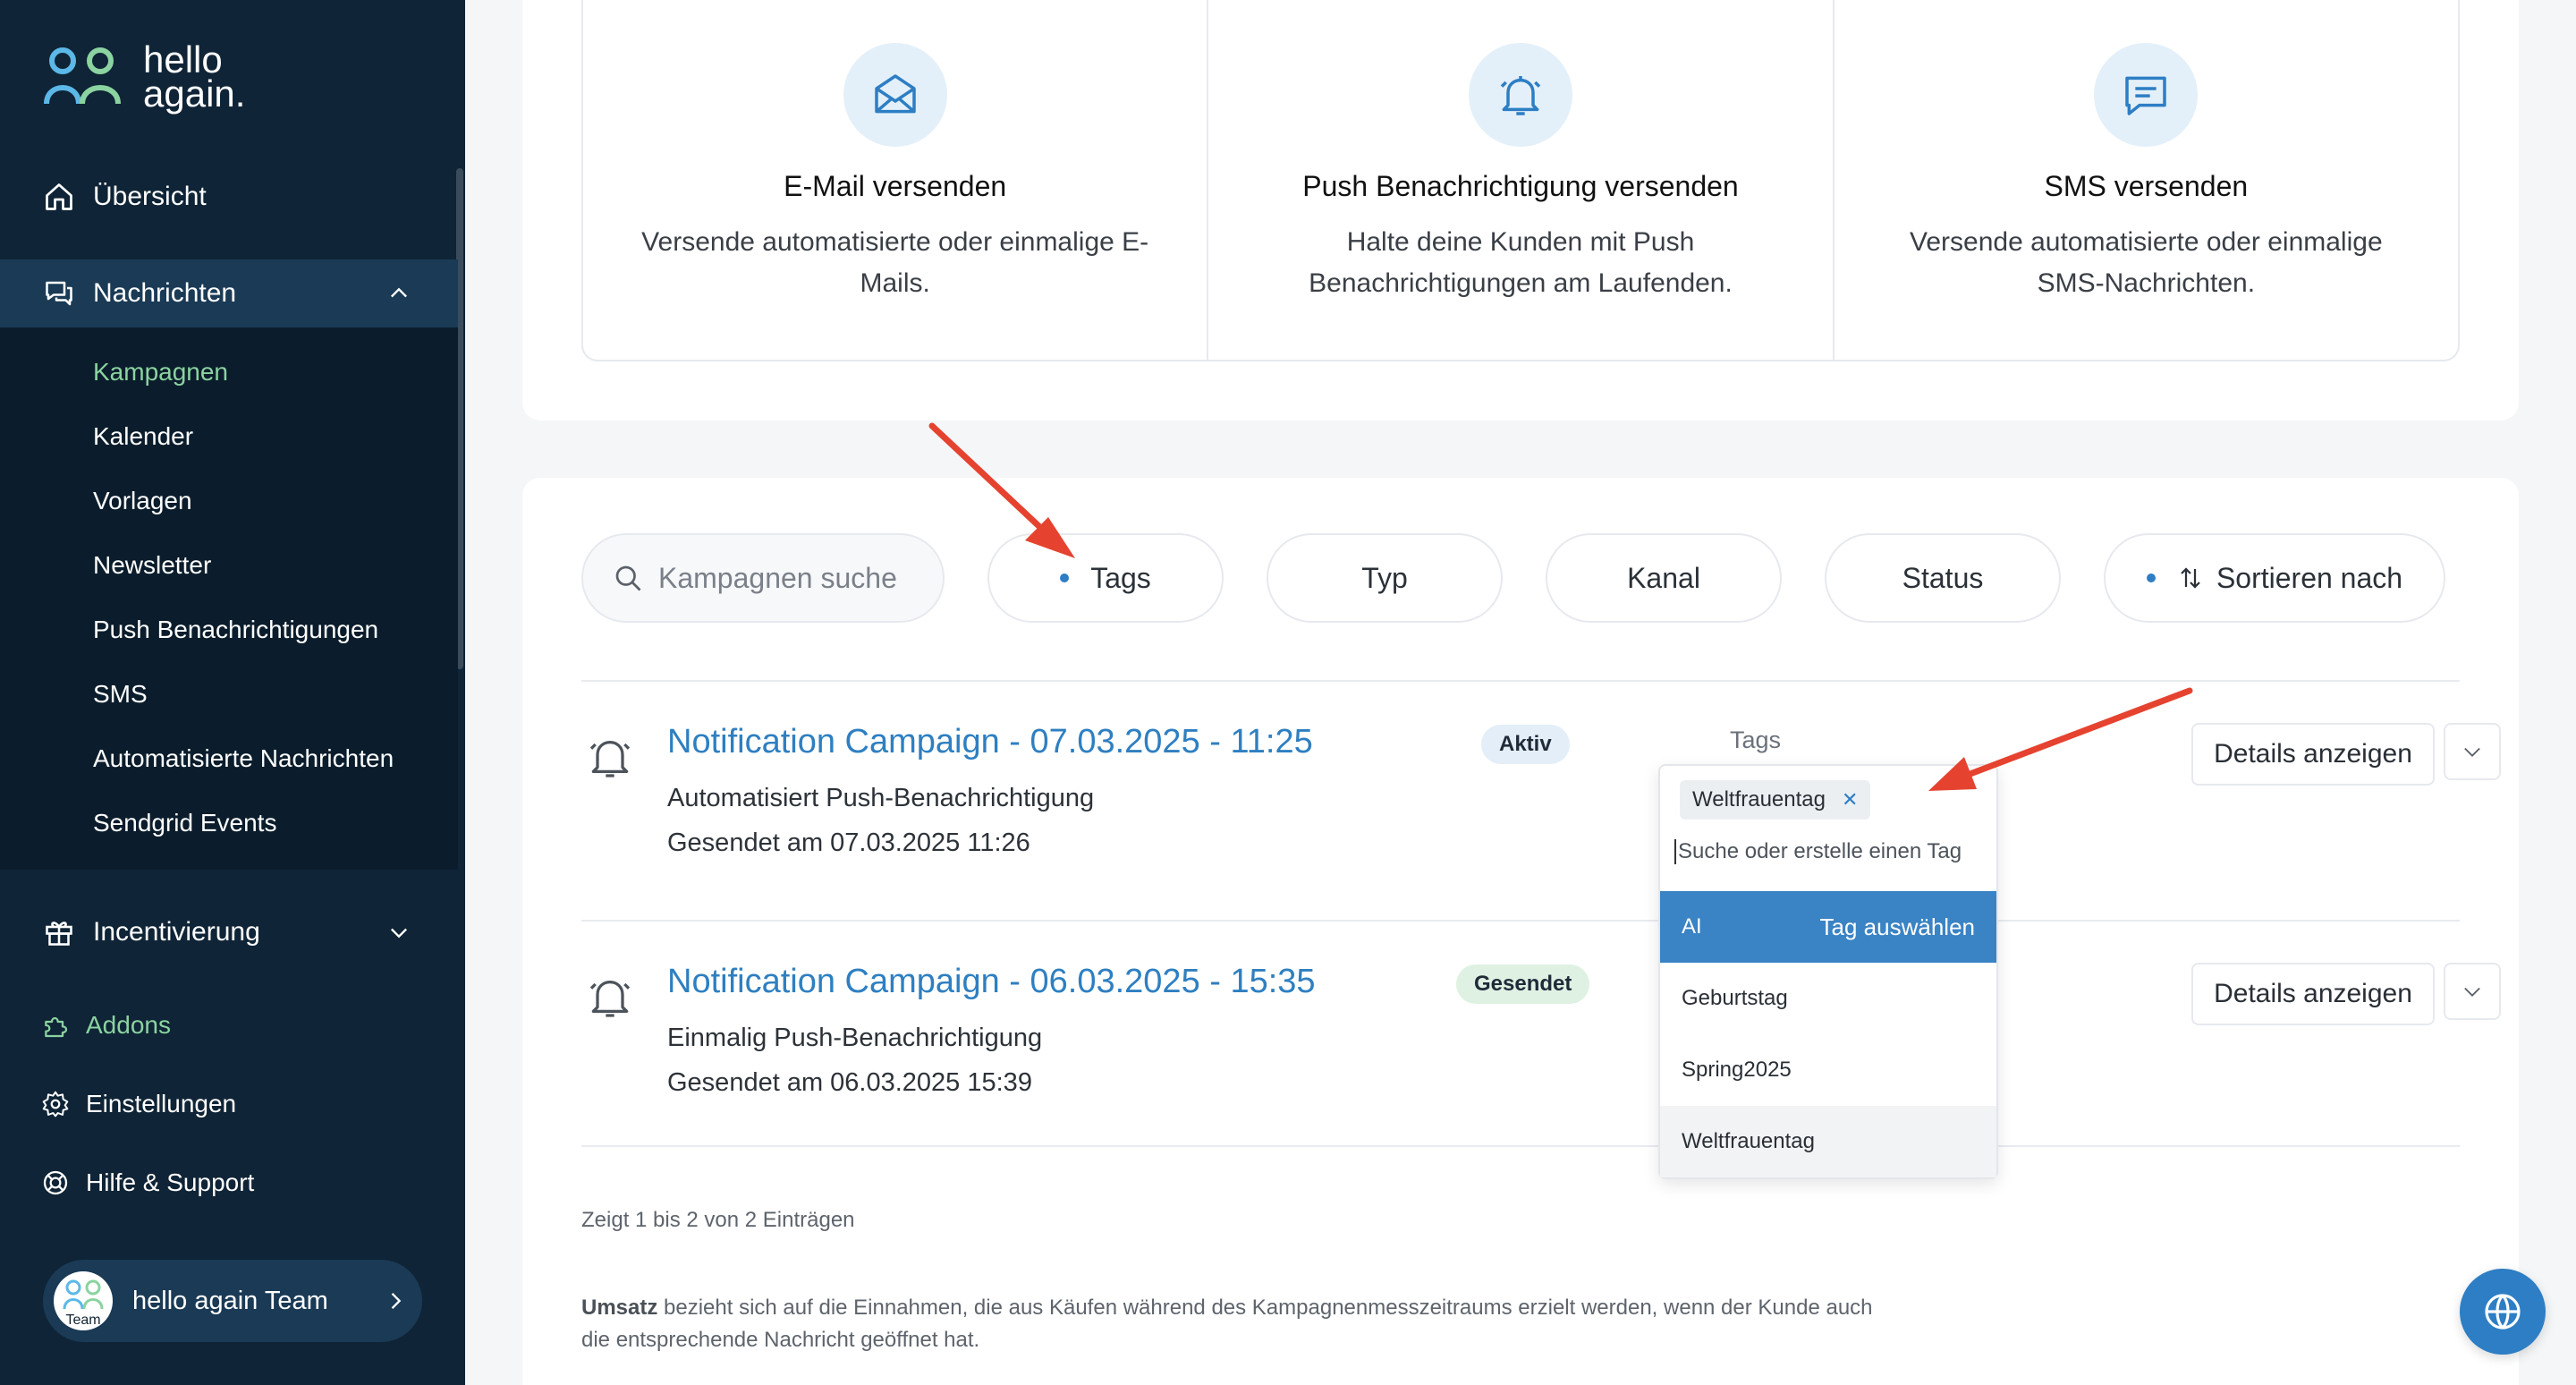 This screenshot has width=2576, height=1385. What do you see at coordinates (1523, 984) in the screenshot?
I see `status-badge: Gesendet` at bounding box center [1523, 984].